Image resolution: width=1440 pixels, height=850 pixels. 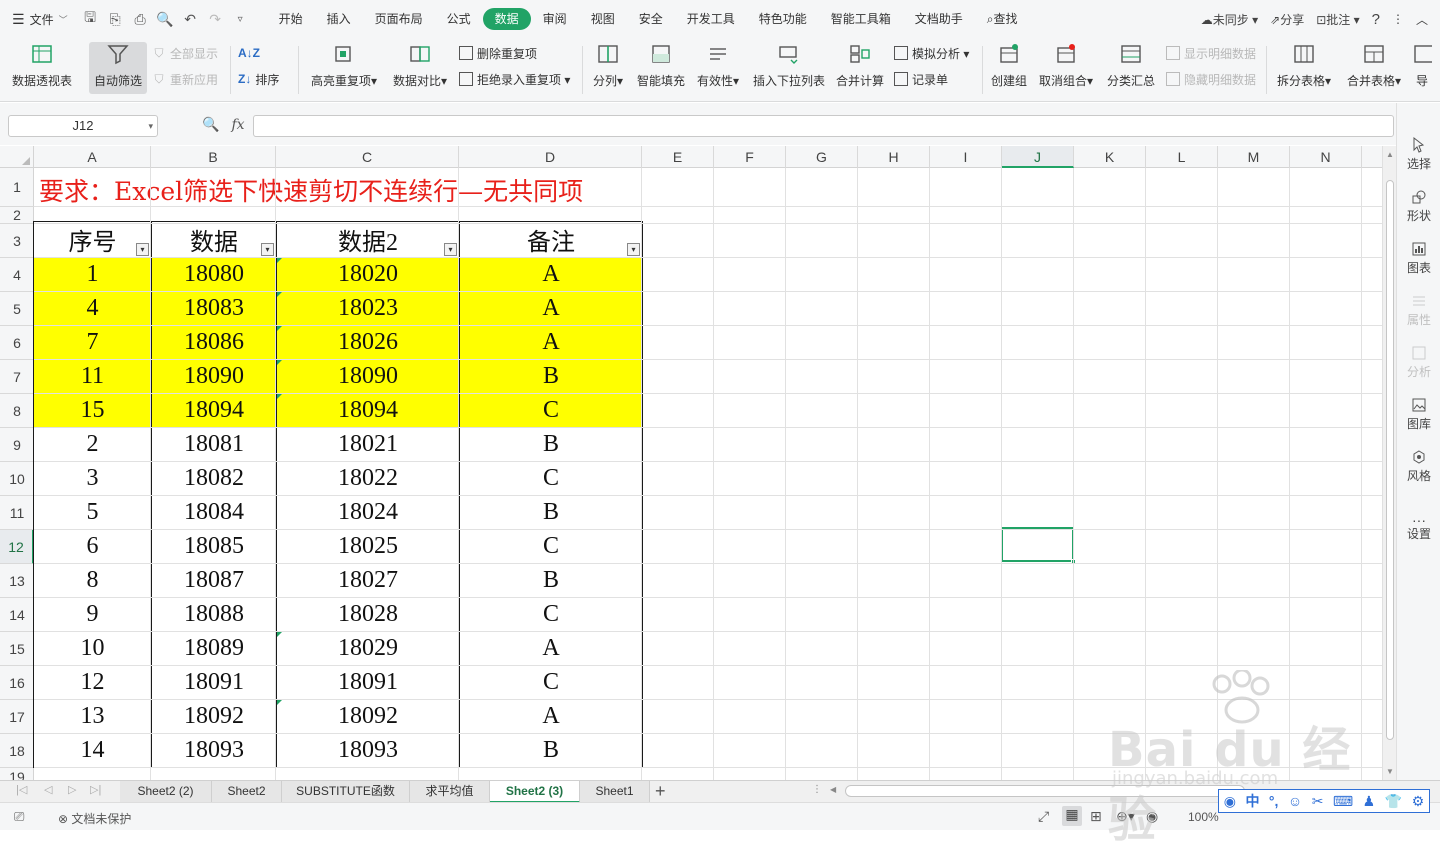 I want to click on table-header-cell: 序号 ▾, so click(x=92, y=239).